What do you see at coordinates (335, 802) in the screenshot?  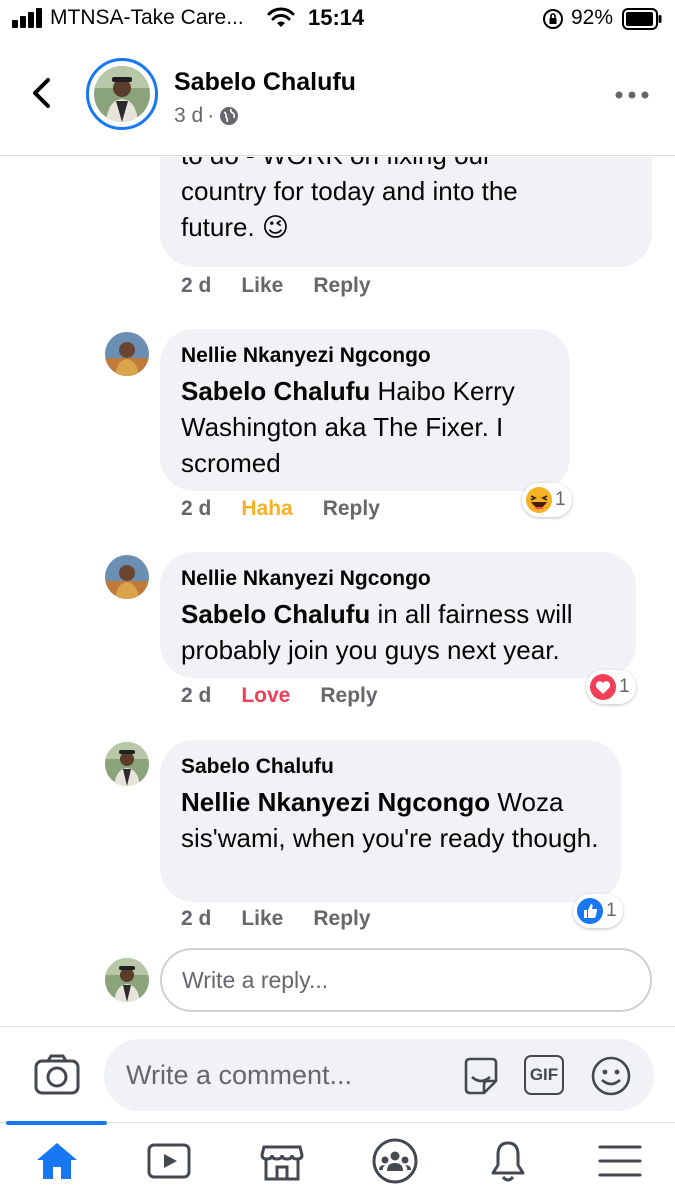 I see `mention-link: Nellie Nkanyezi Ngcongo` at bounding box center [335, 802].